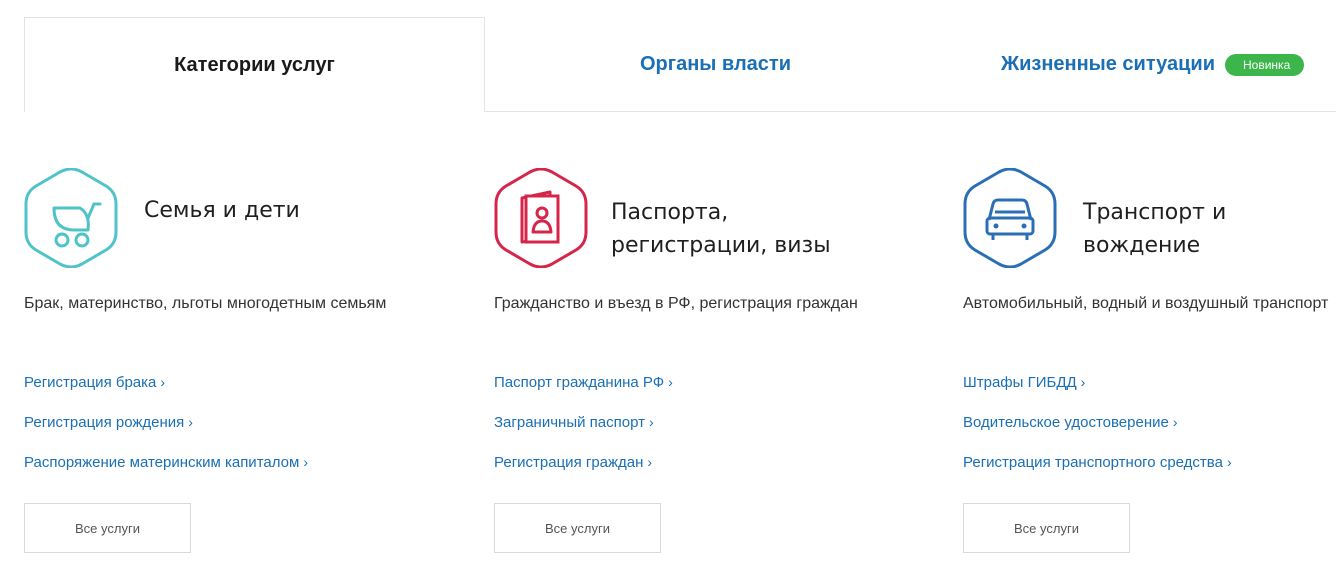  I want to click on link-label: Регистрация транспортного средства, so click(1093, 462).